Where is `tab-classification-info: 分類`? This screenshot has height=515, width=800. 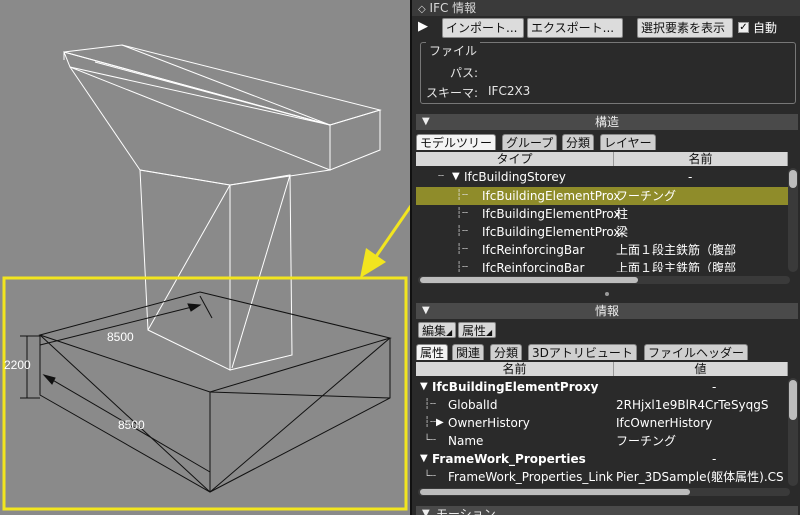 tab-classification-info: 分類 is located at coordinates (506, 352).